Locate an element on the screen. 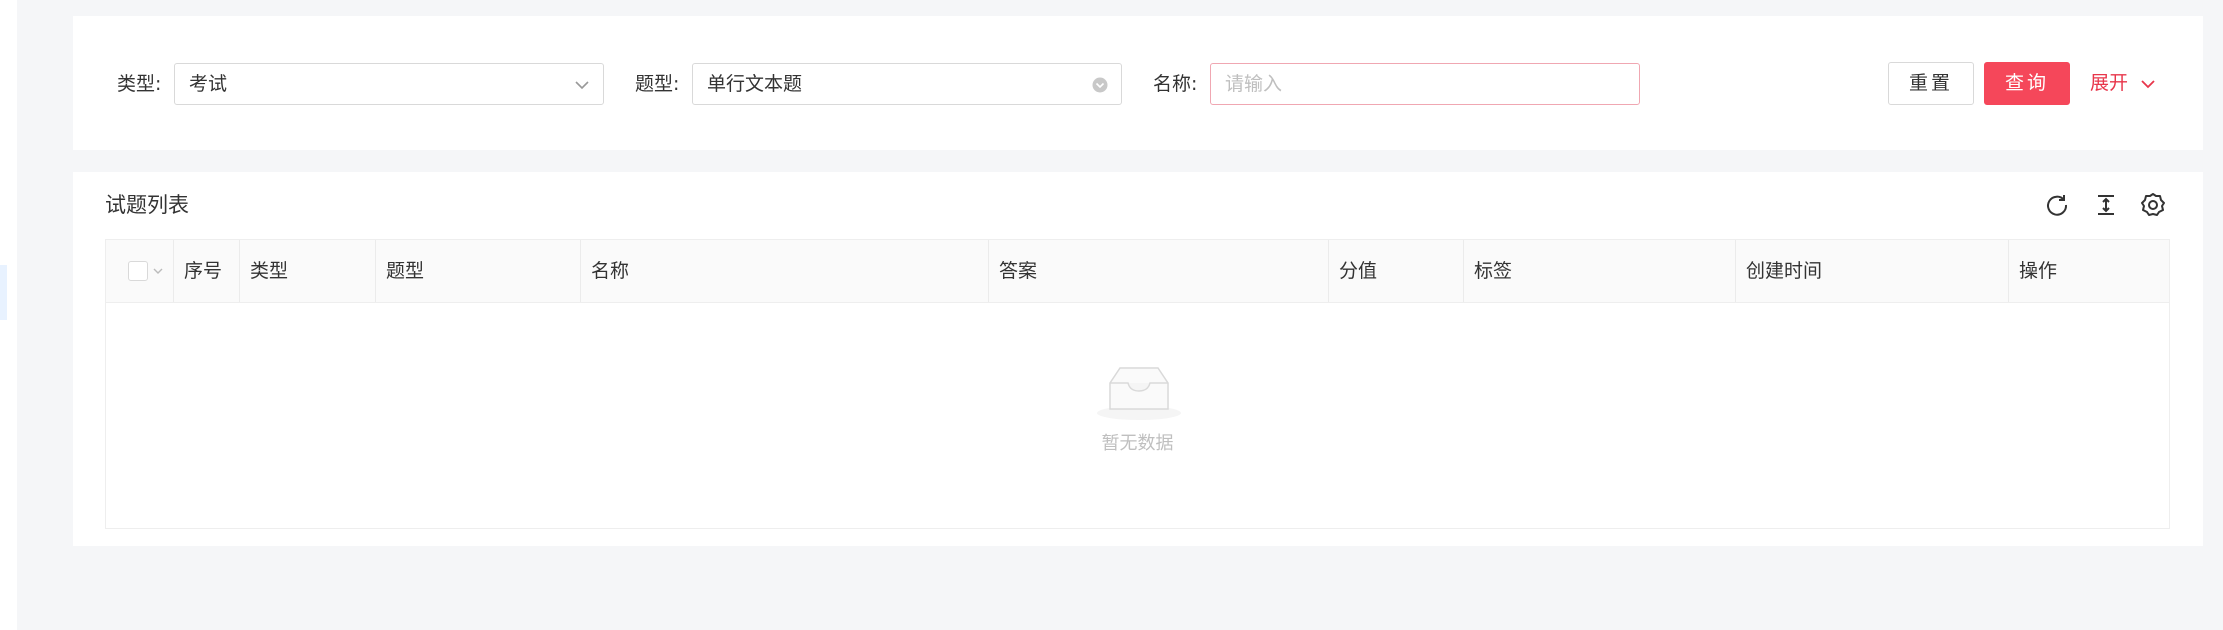 This screenshot has height=630, width=2223. sidebar-active-marker is located at coordinates (3, 292).